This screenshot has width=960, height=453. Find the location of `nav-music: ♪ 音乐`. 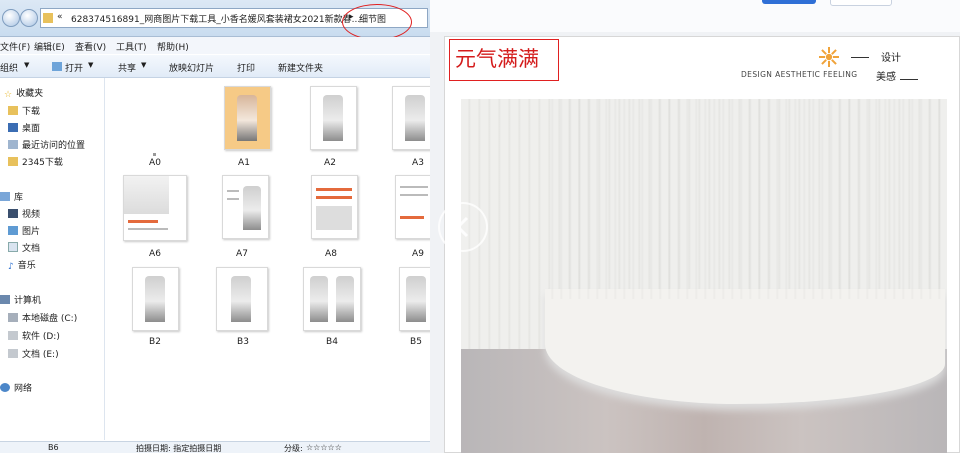

nav-music: ♪ 音乐 is located at coordinates (22, 266).